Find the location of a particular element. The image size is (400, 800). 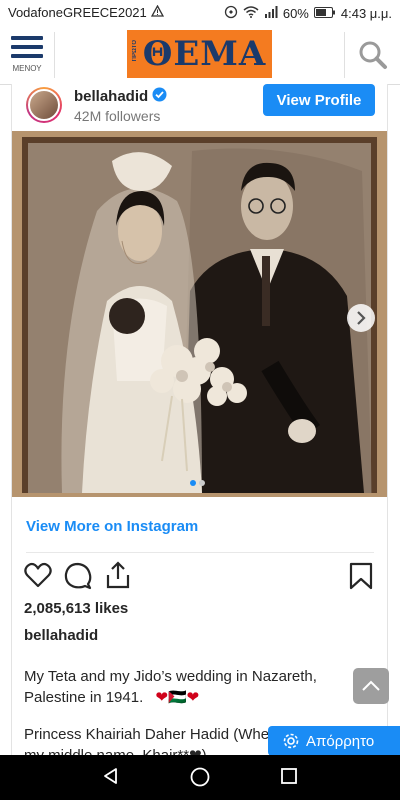

menu-button: ΜΕΝΟΥ is located at coordinates (27, 56).